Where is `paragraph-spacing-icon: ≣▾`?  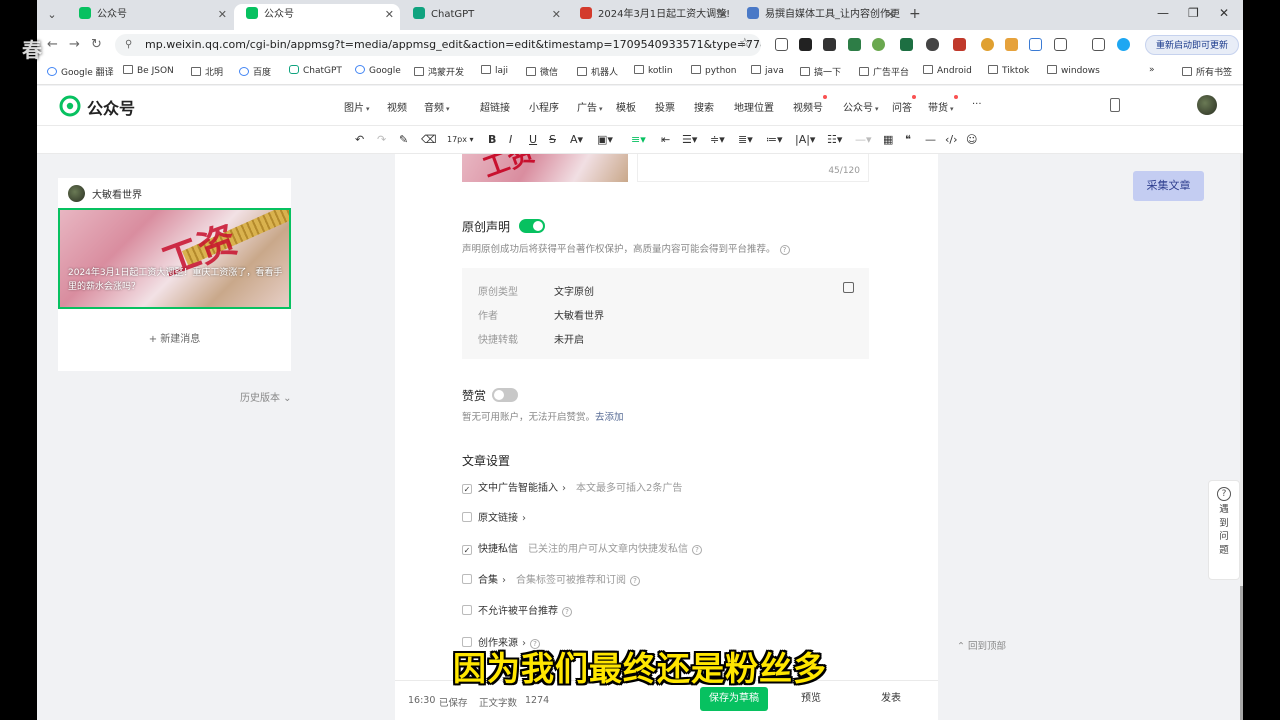
paragraph-spacing-icon: ≣▾ is located at coordinates (745, 139).